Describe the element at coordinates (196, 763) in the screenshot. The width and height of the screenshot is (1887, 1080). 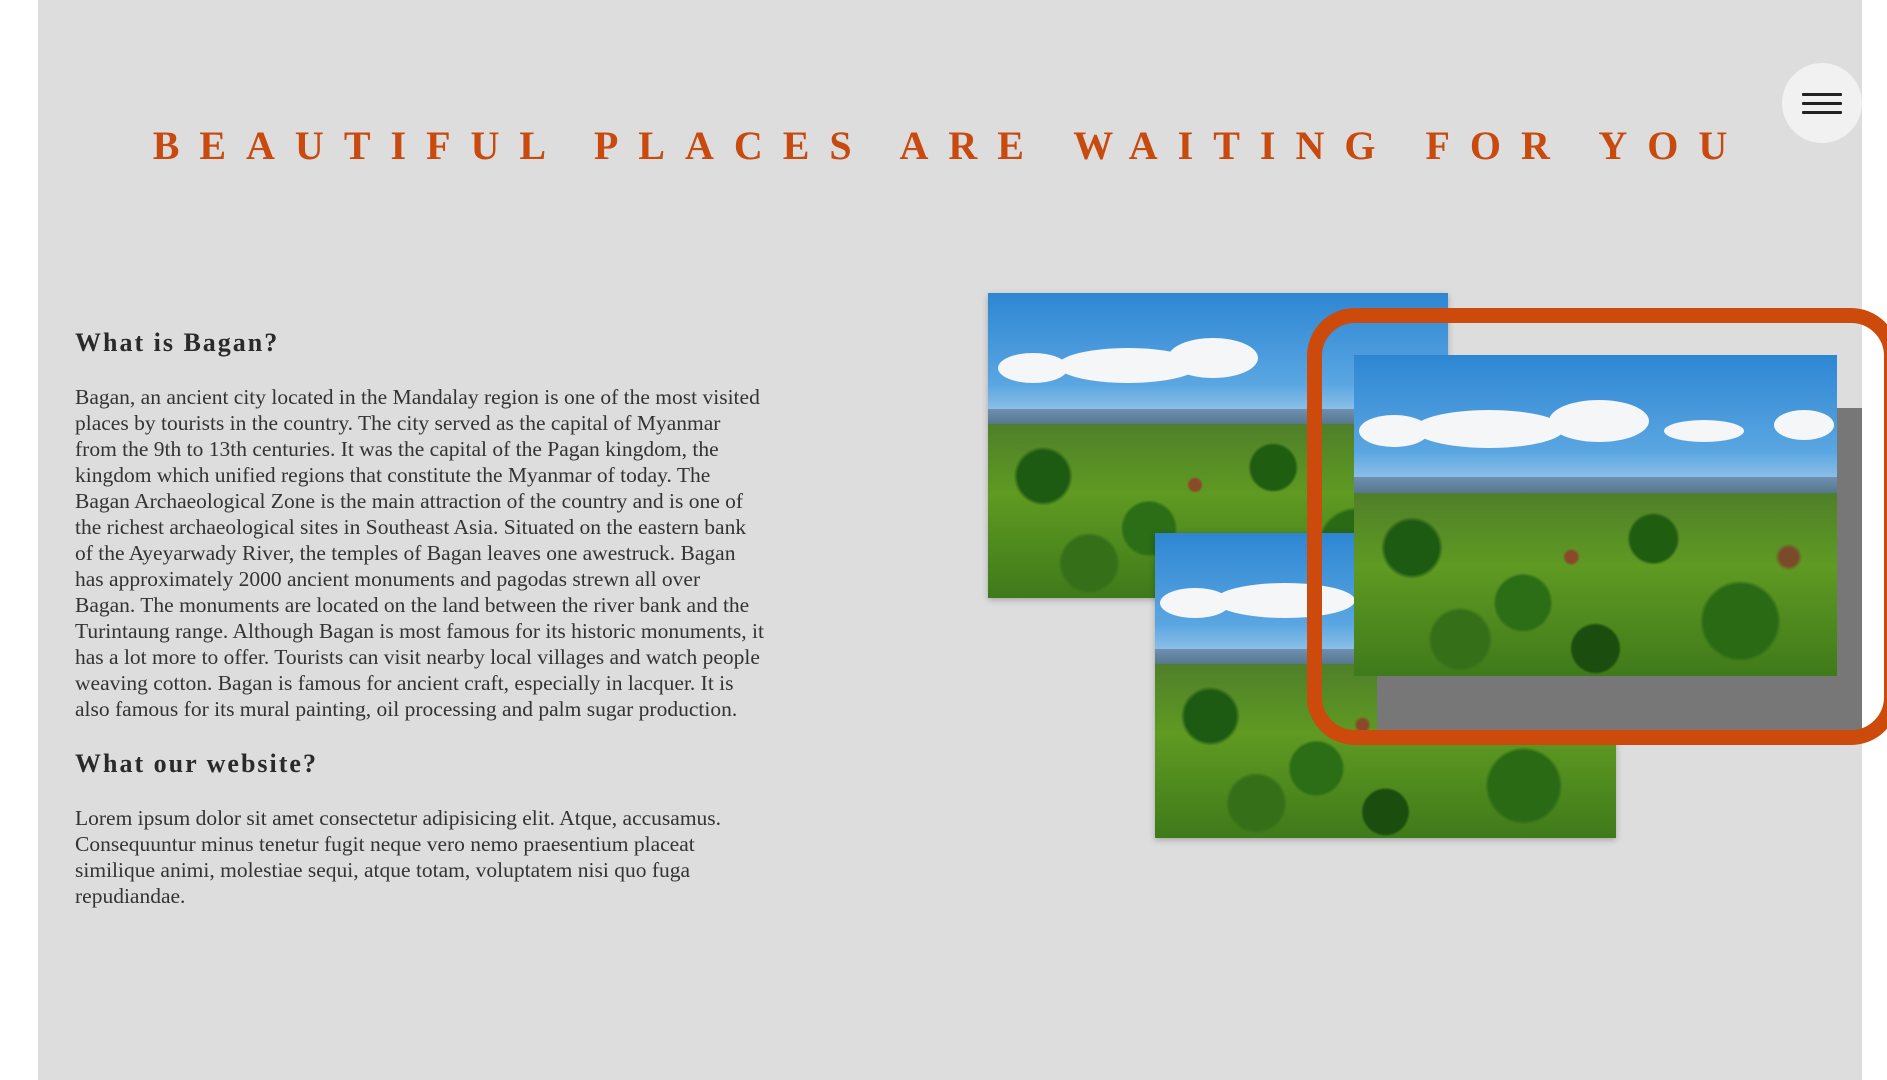
I see `section-heading-website: What our website?` at that location.